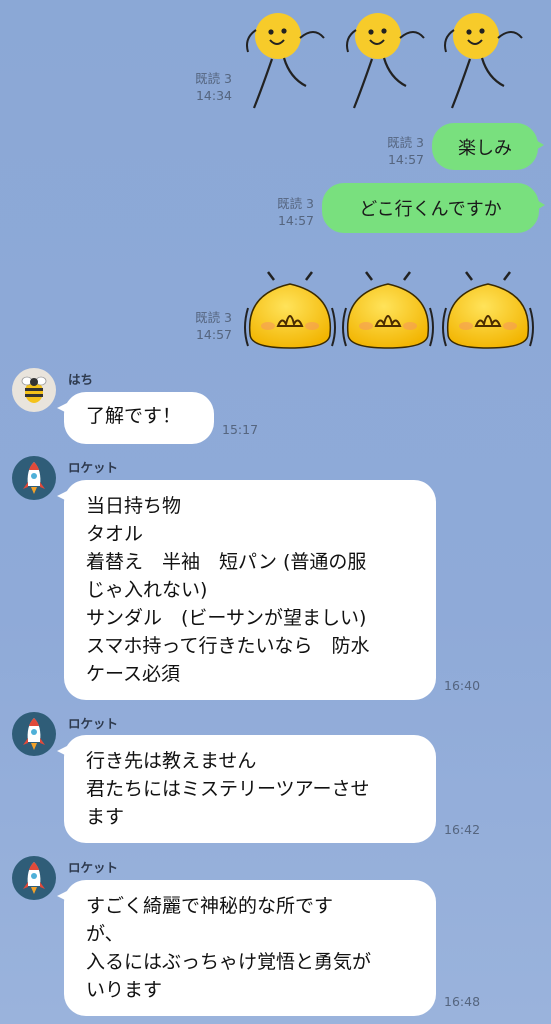 This screenshot has width=551, height=1024. I want to click on incoming-message-bubble: 了解です！, so click(135, 418).